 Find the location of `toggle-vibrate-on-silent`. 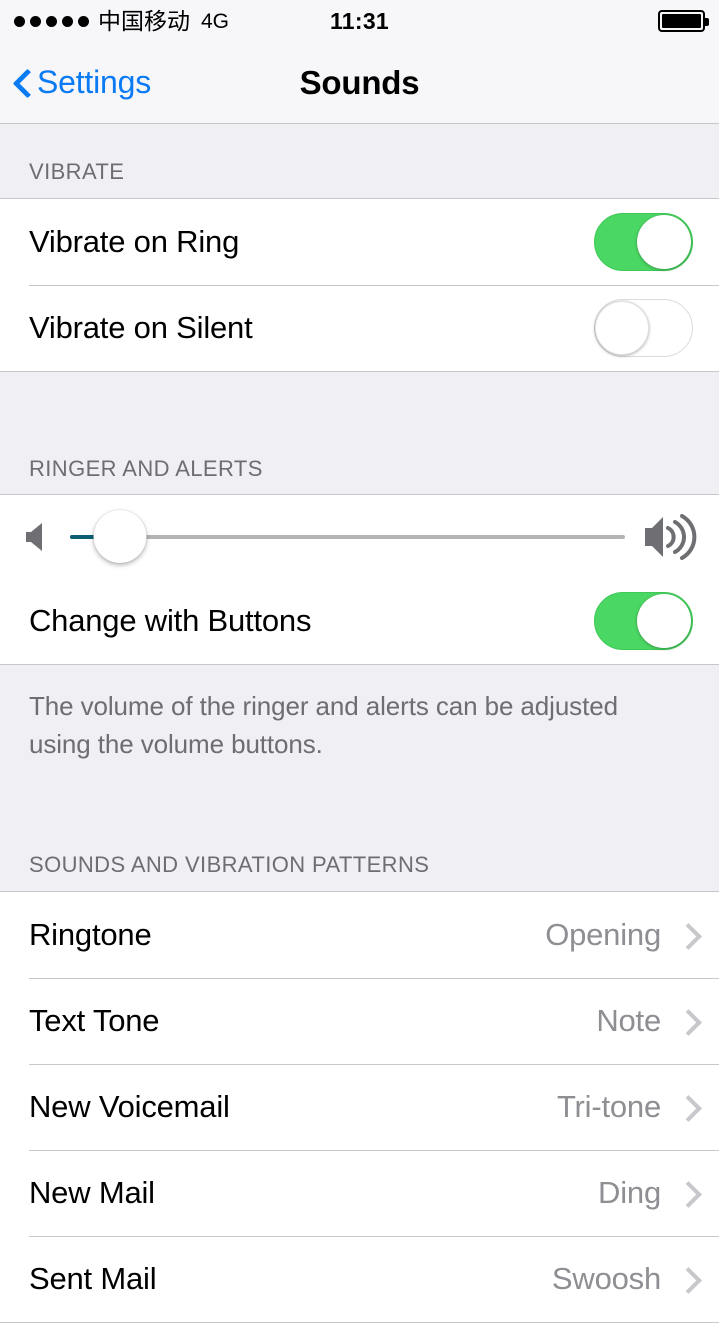

toggle-vibrate-on-silent is located at coordinates (643, 328).